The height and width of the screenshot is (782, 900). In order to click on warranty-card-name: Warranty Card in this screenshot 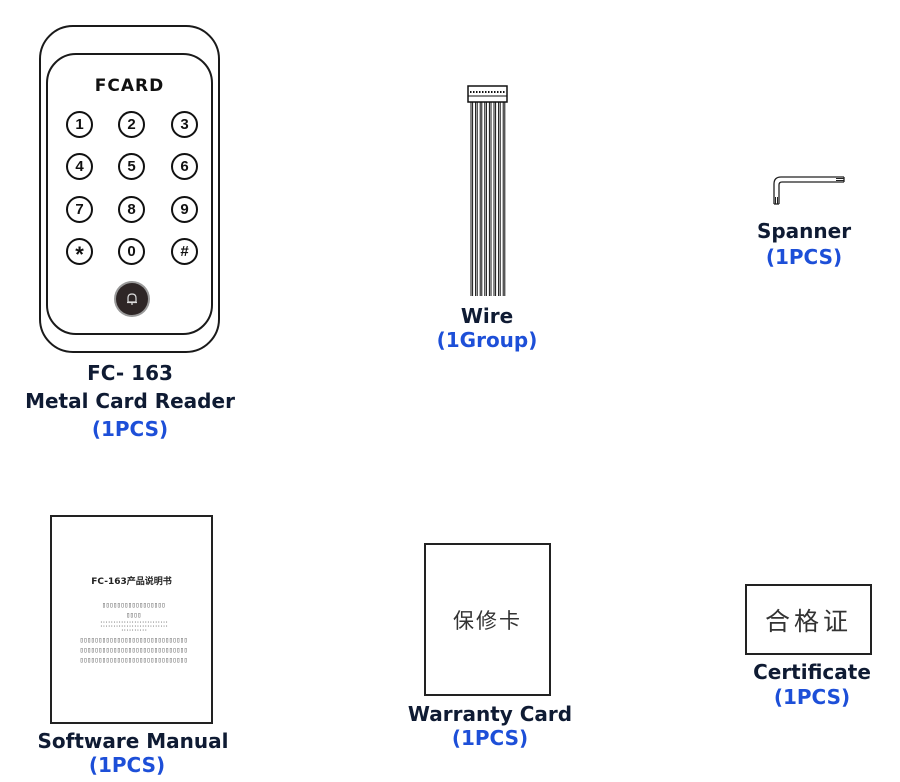, I will do `click(490, 714)`.